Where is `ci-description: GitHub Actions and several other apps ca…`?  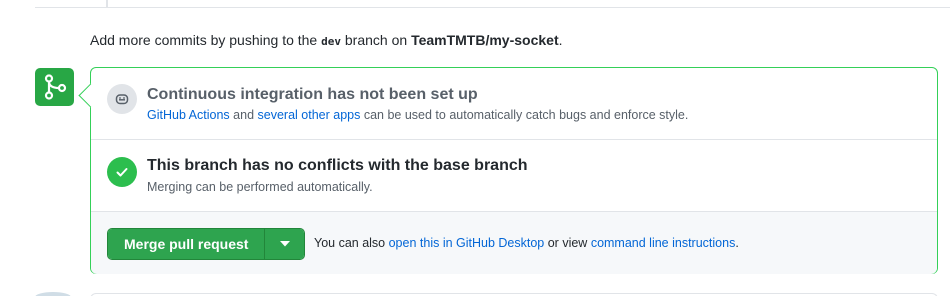 ci-description: GitHub Actions and several other apps ca… is located at coordinates (418, 115).